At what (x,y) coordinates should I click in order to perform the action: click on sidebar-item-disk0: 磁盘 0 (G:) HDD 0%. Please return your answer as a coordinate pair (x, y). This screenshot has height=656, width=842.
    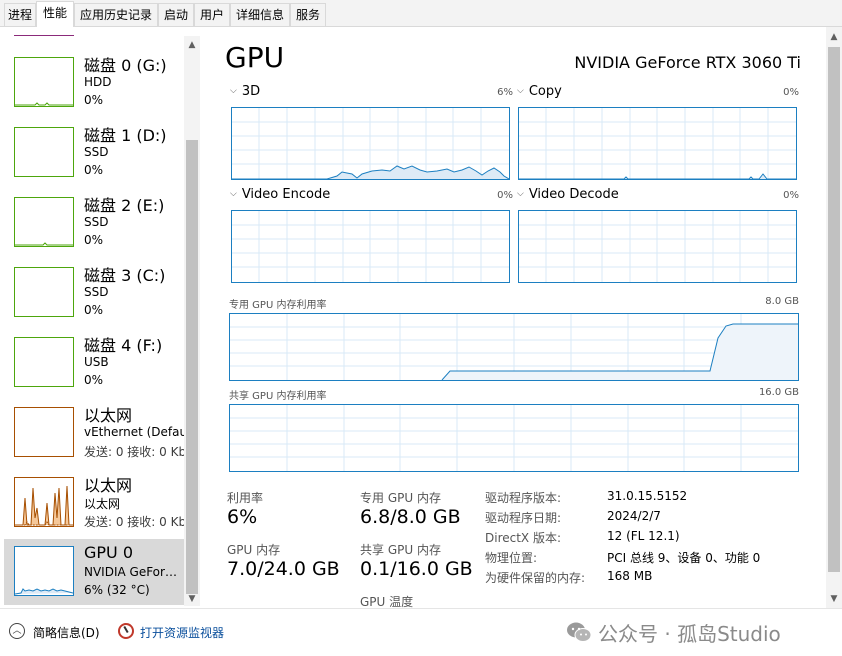
    Looking at the image, I should click on (94, 87).